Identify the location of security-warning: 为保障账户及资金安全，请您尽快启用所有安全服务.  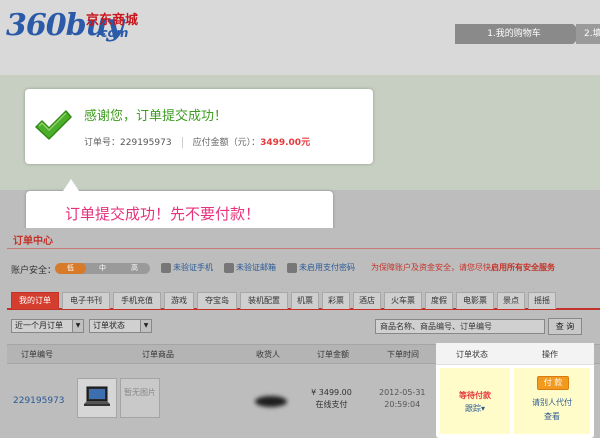
(463, 267).